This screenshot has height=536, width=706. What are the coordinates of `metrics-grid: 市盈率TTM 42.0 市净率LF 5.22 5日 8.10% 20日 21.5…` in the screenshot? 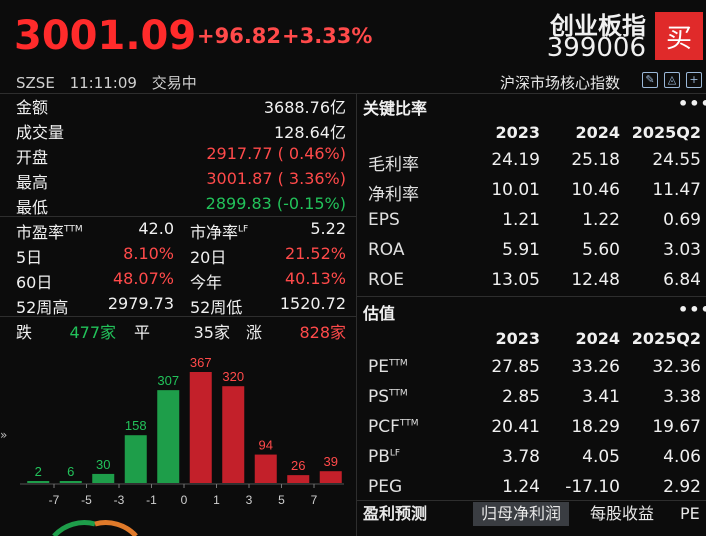 It's located at (181, 269).